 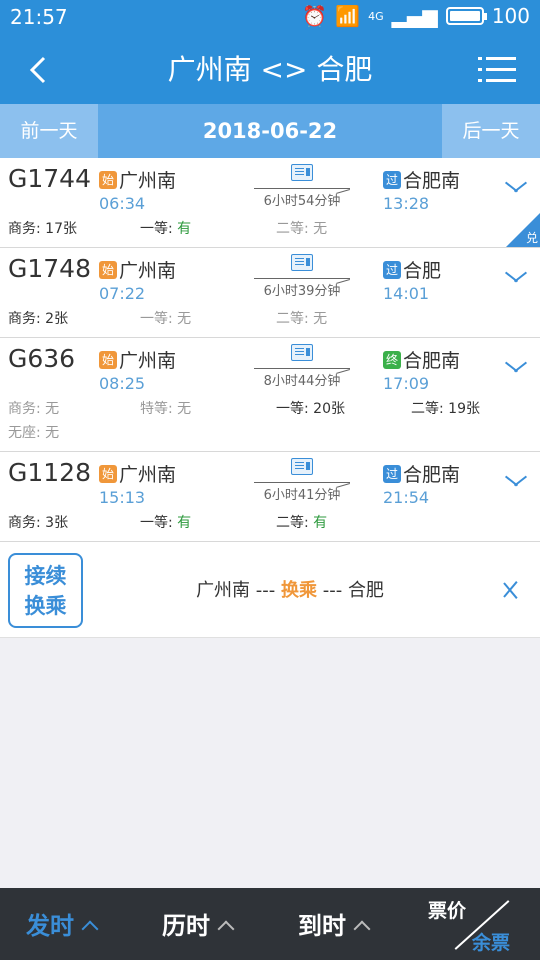 What do you see at coordinates (406, 293) in the screenshot?
I see `arrival-time: 14:01` at bounding box center [406, 293].